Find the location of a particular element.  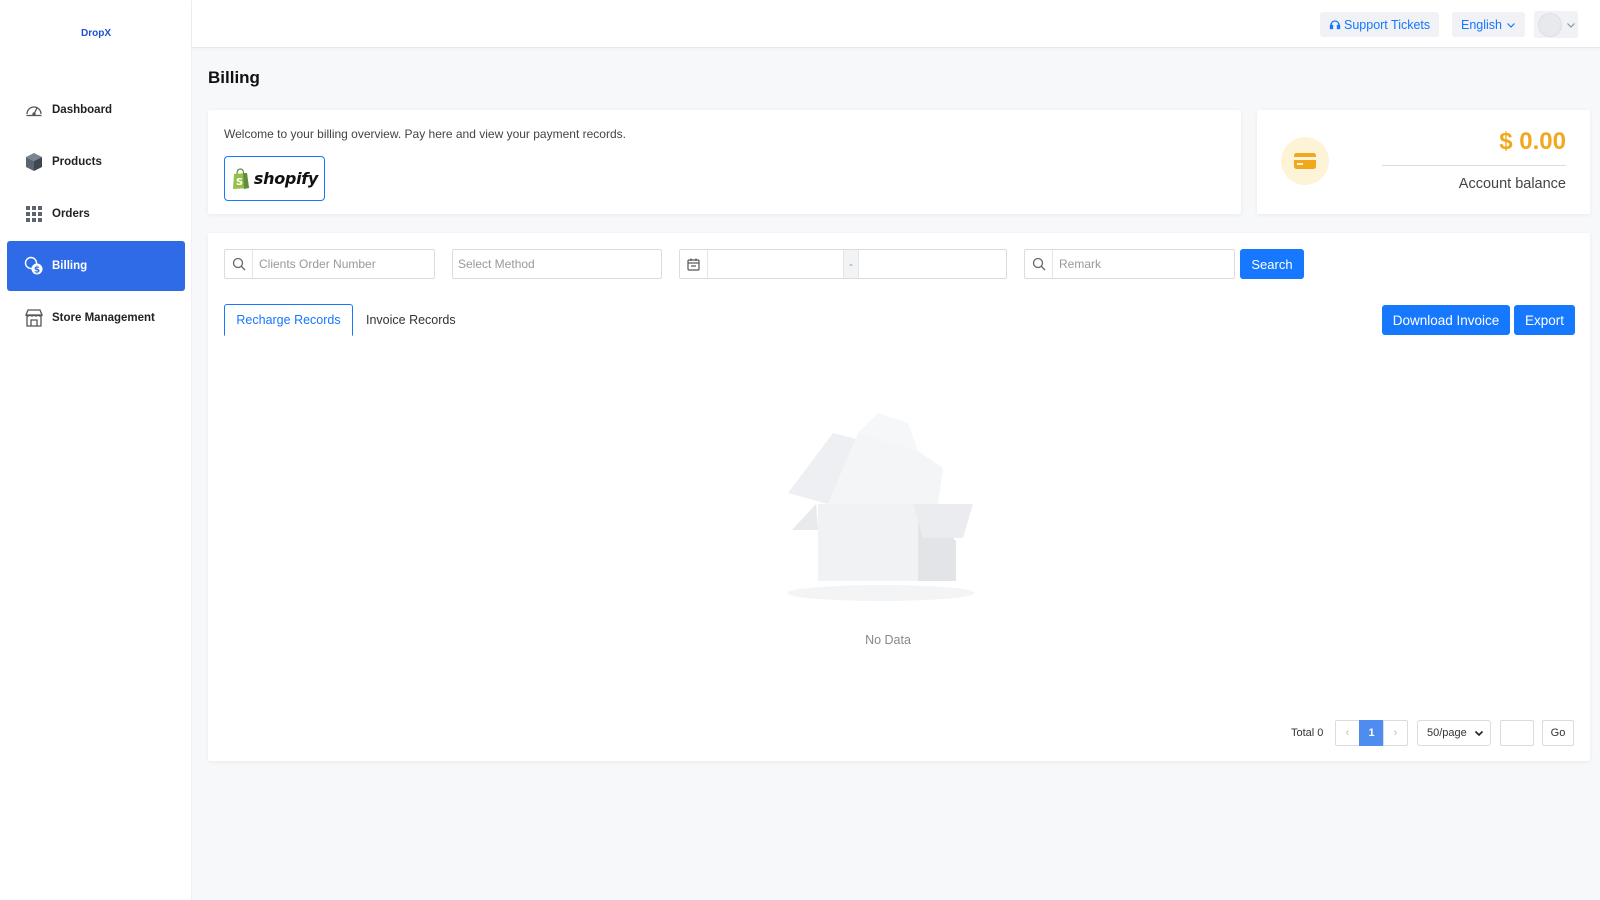

sidebar-item-label: Store Management is located at coordinates (103, 318).